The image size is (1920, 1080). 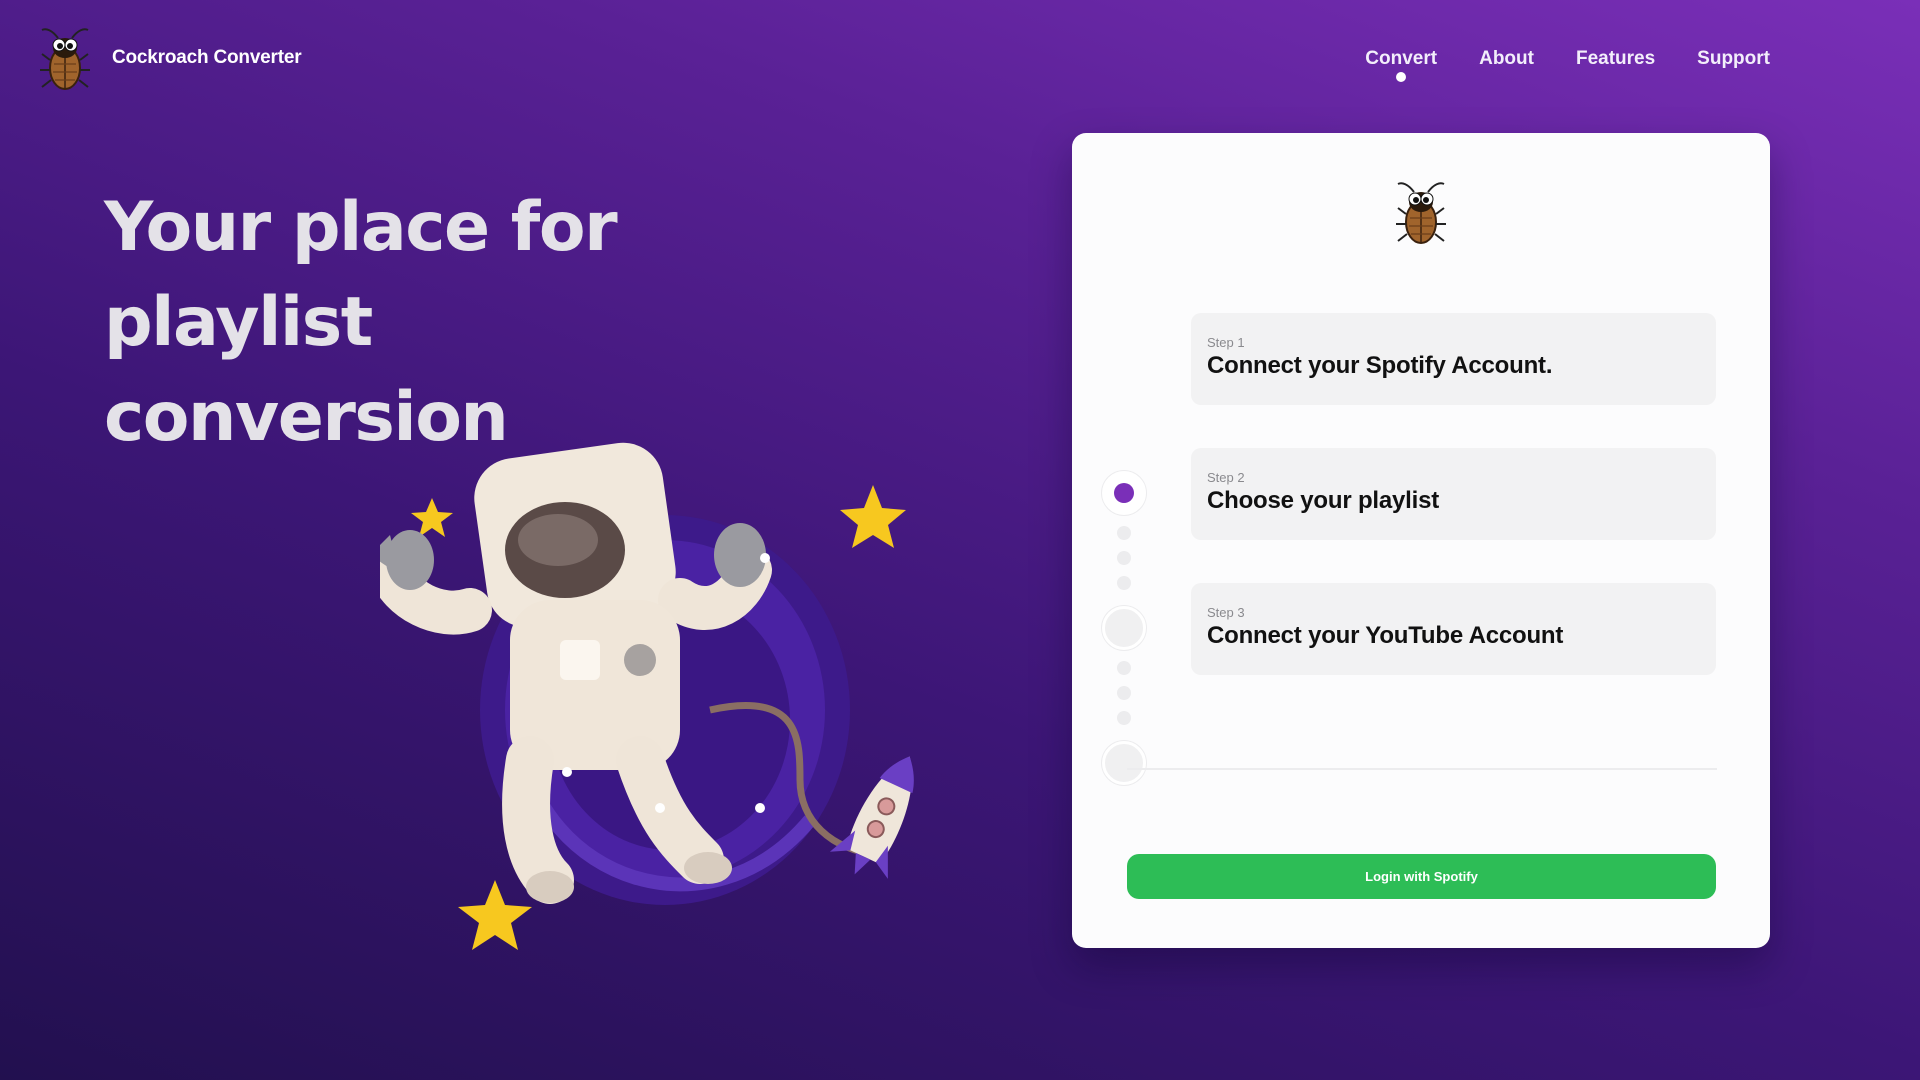 I want to click on step-3-card: Step 3 Connect your YouTube Account, so click(x=1453, y=629).